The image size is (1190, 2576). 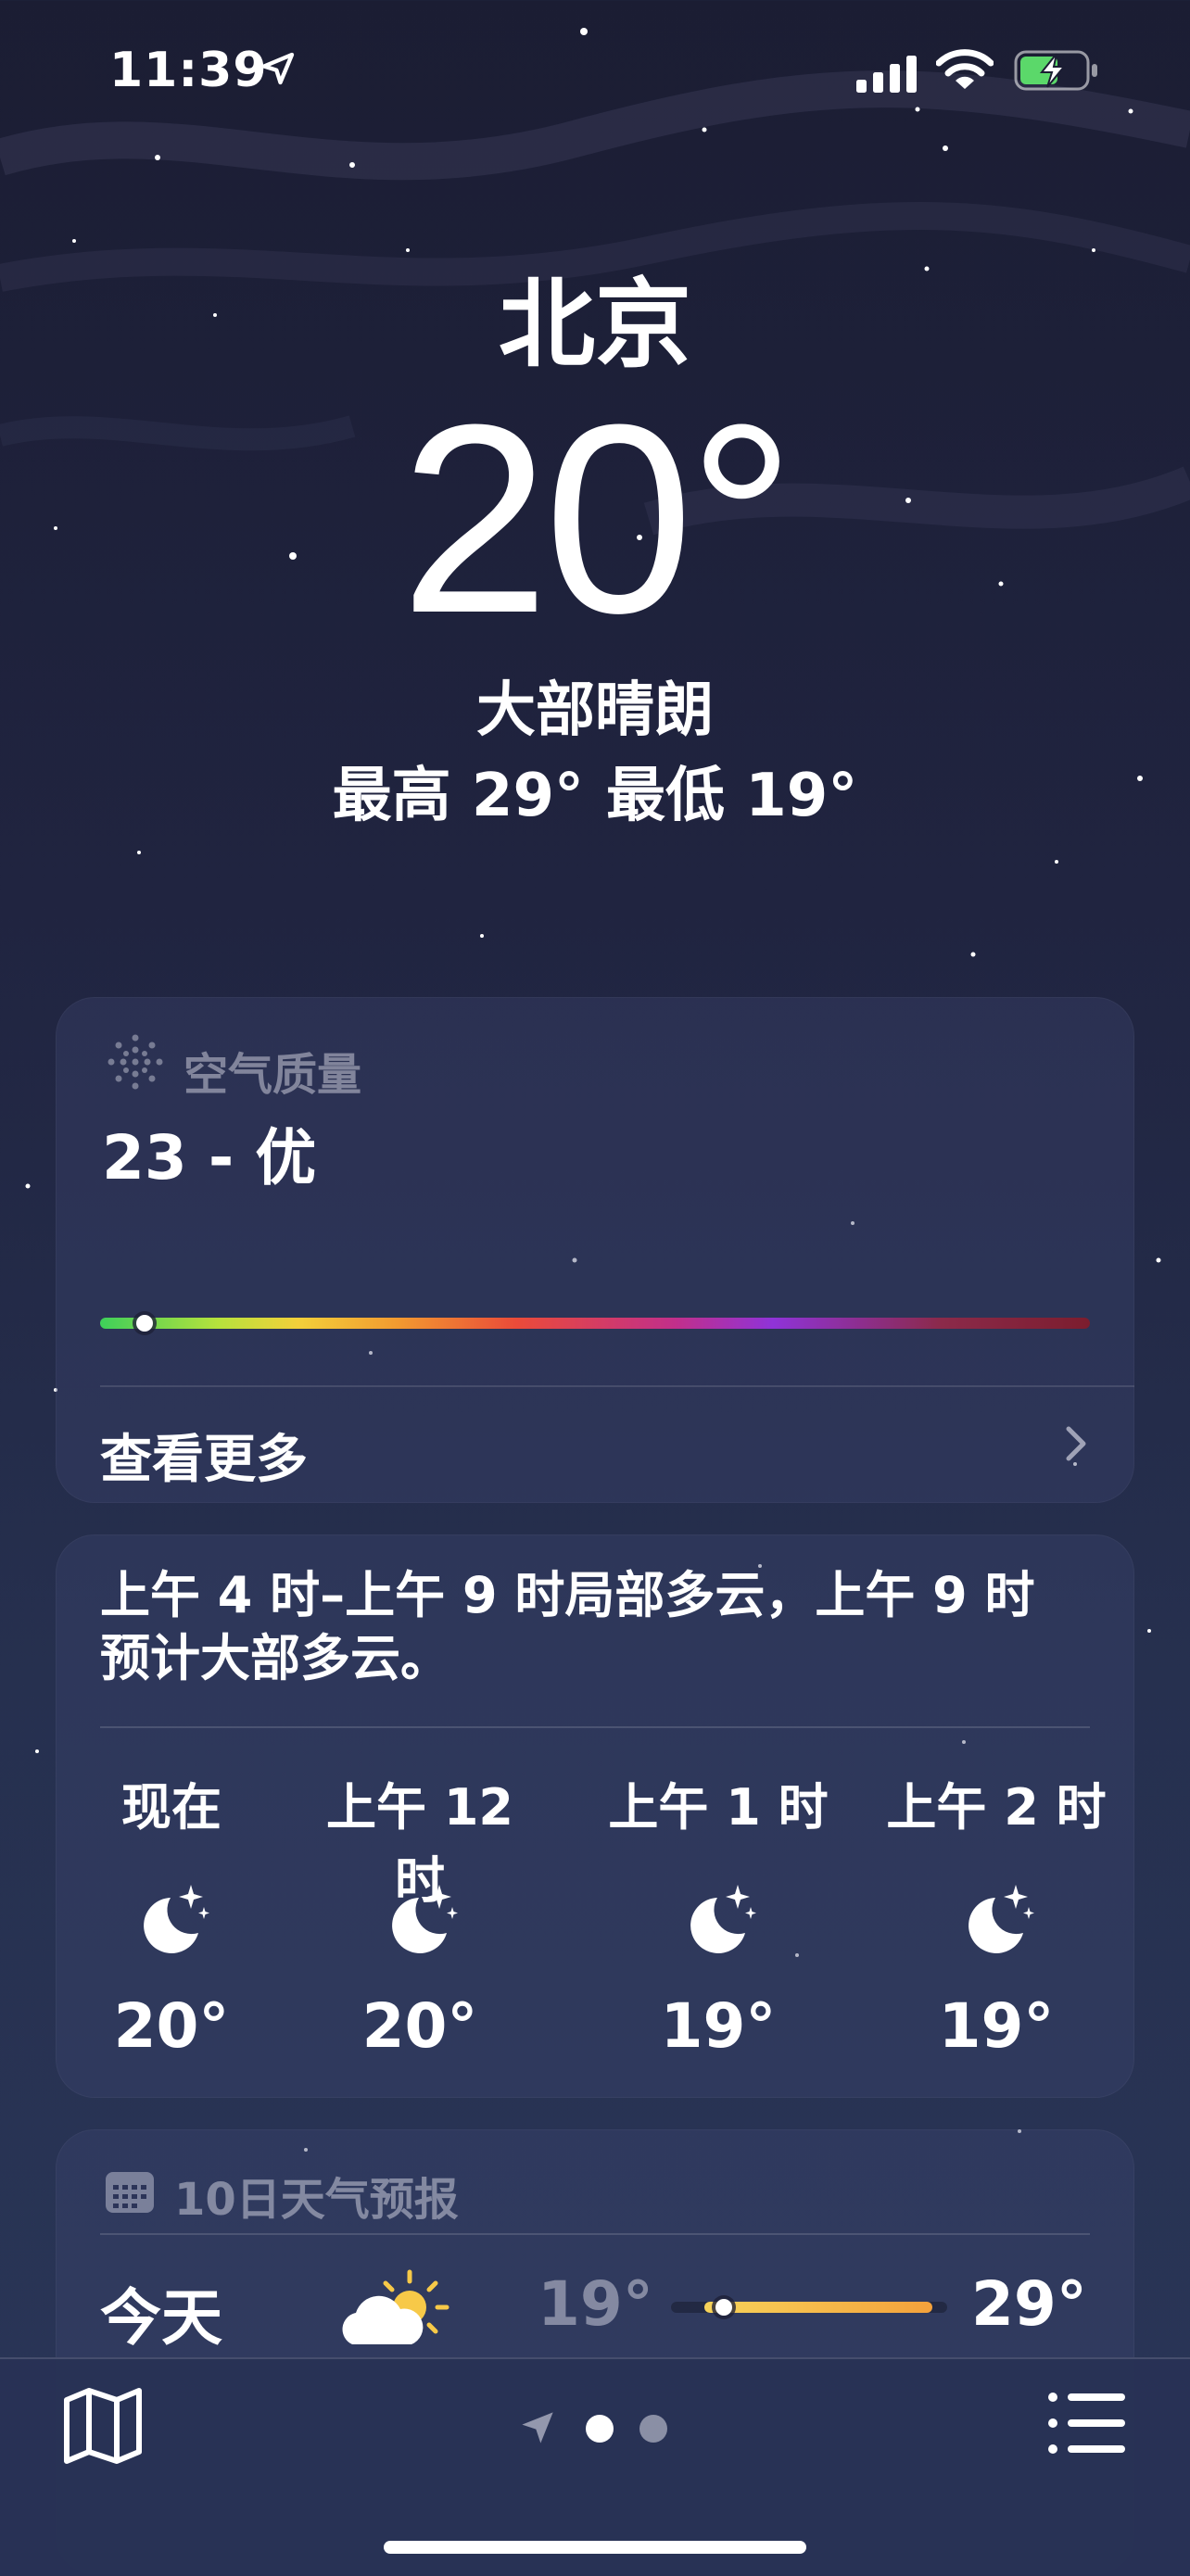 What do you see at coordinates (718, 1807) in the screenshot?
I see `hour-label: 上午 1 时` at bounding box center [718, 1807].